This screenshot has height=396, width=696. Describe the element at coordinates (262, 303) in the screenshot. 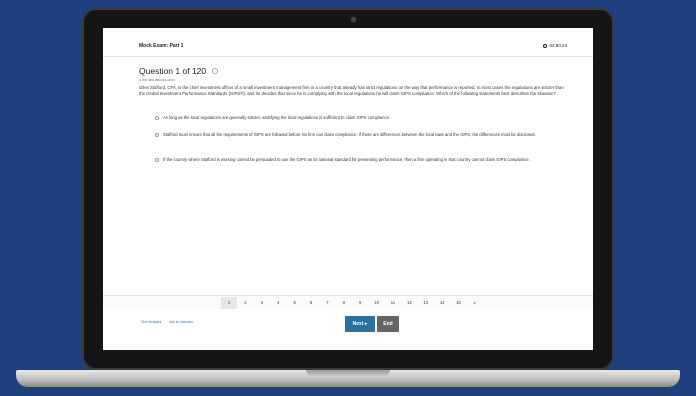

I see `page-3: 3` at that location.